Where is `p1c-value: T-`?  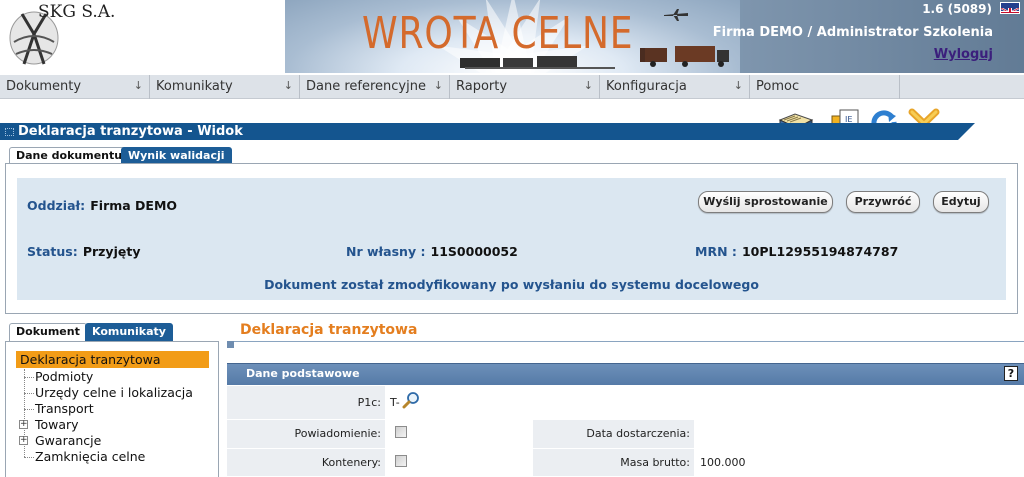 p1c-value: T- is located at coordinates (395, 402).